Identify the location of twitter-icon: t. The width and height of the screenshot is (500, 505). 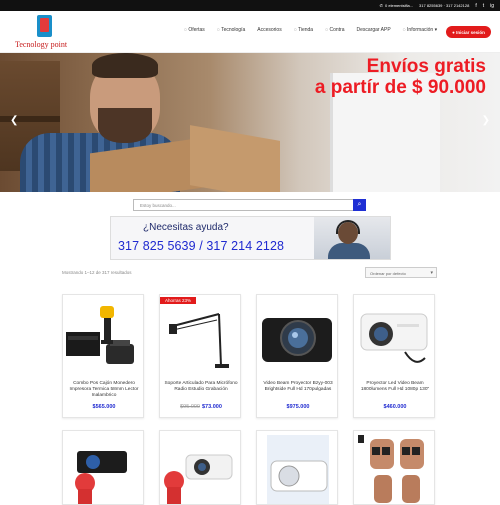
(483, 6).